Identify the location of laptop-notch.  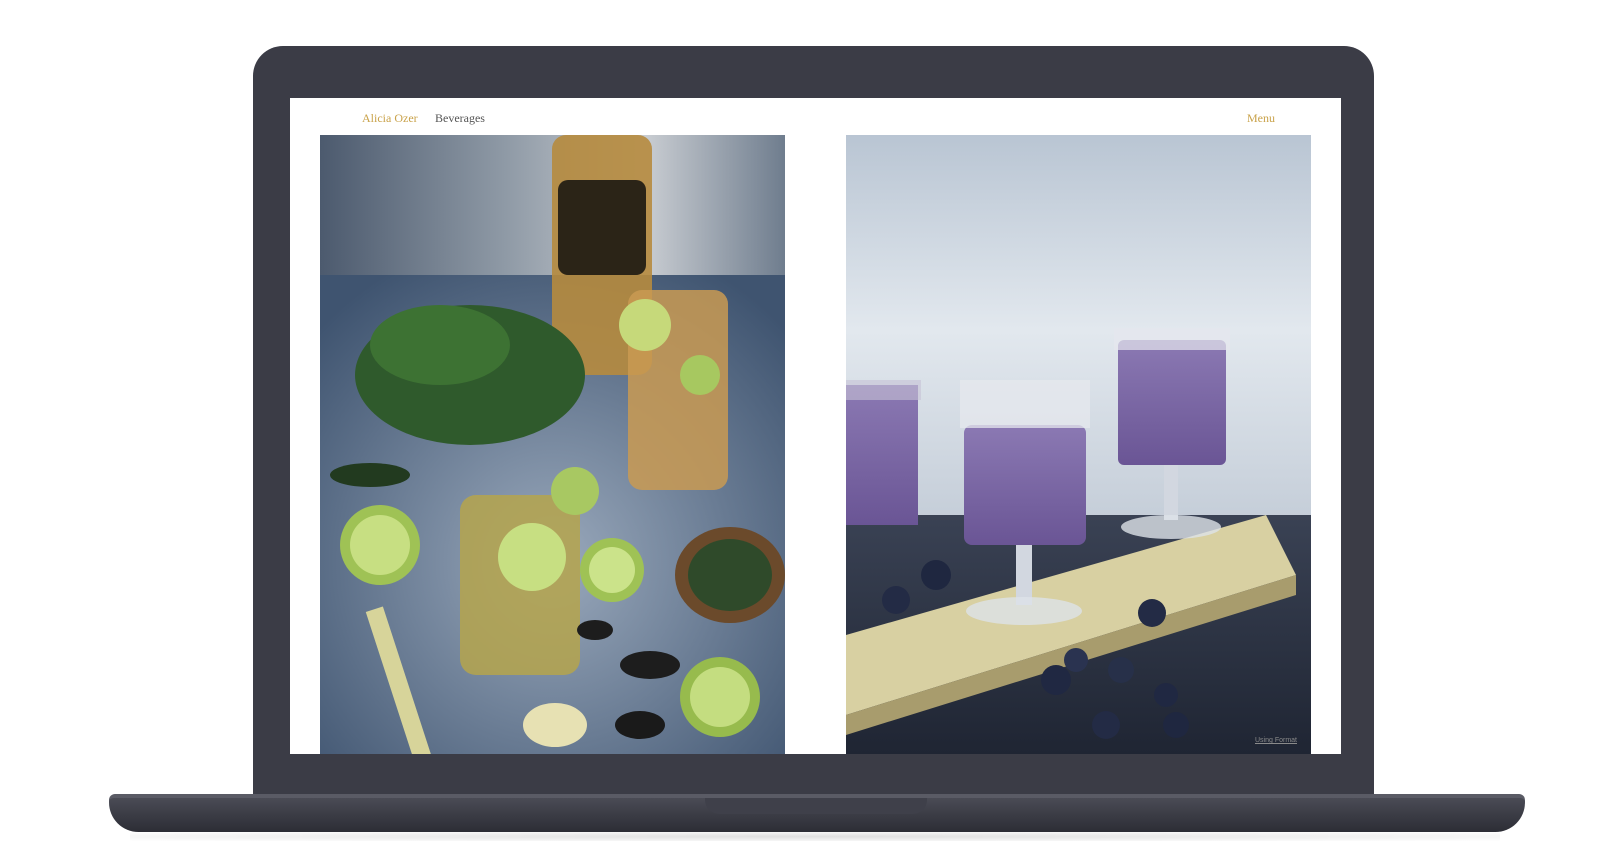
(816, 806).